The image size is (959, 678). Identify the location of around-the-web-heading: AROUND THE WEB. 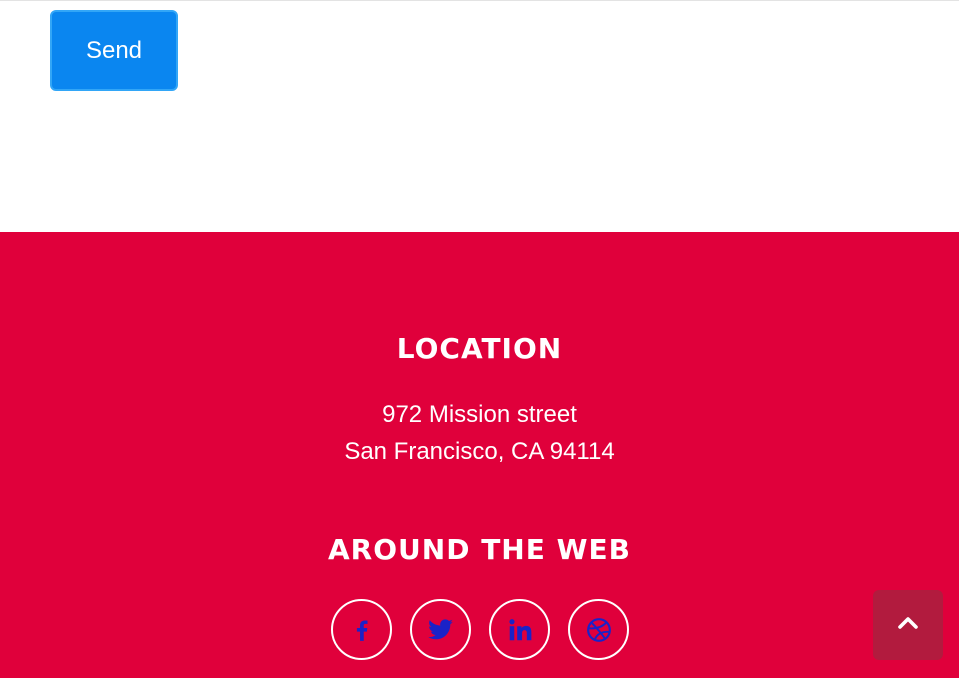
(479, 549).